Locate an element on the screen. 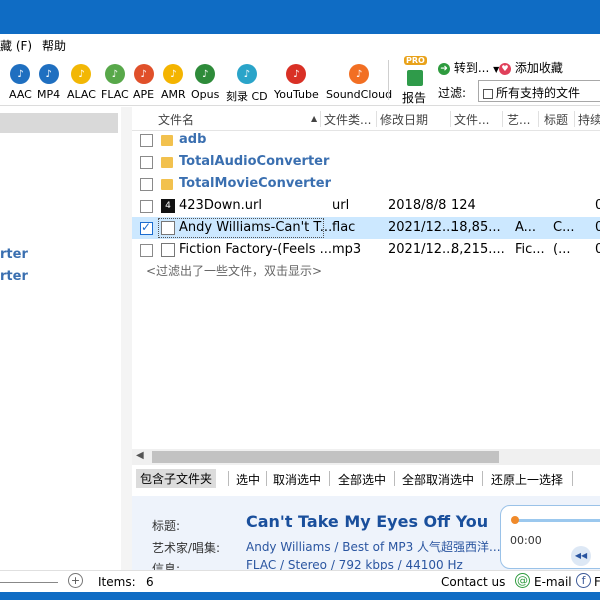 This screenshot has width=600, height=600. deselect-all-button: 全部取消选中 is located at coordinates (438, 479).